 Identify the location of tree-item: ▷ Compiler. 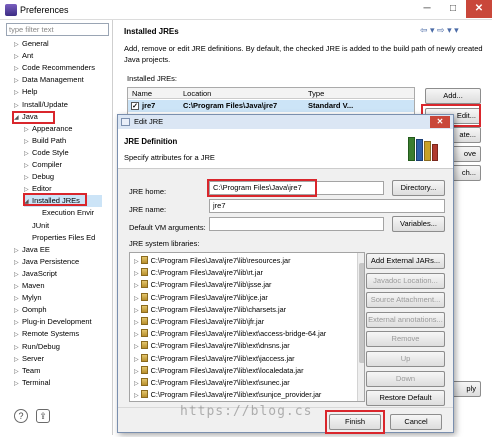
(43, 165).